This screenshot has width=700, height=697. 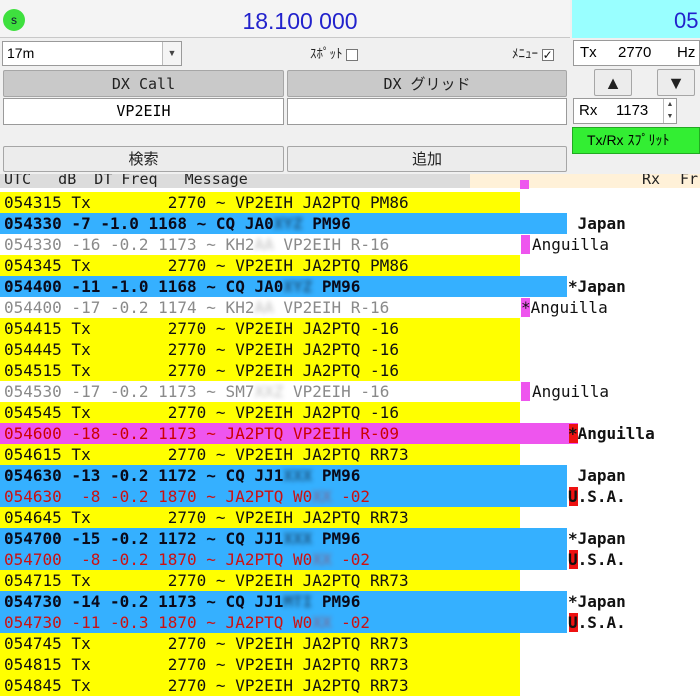 I want to click on dx-call-button-label: DX Call, so click(x=143, y=84).